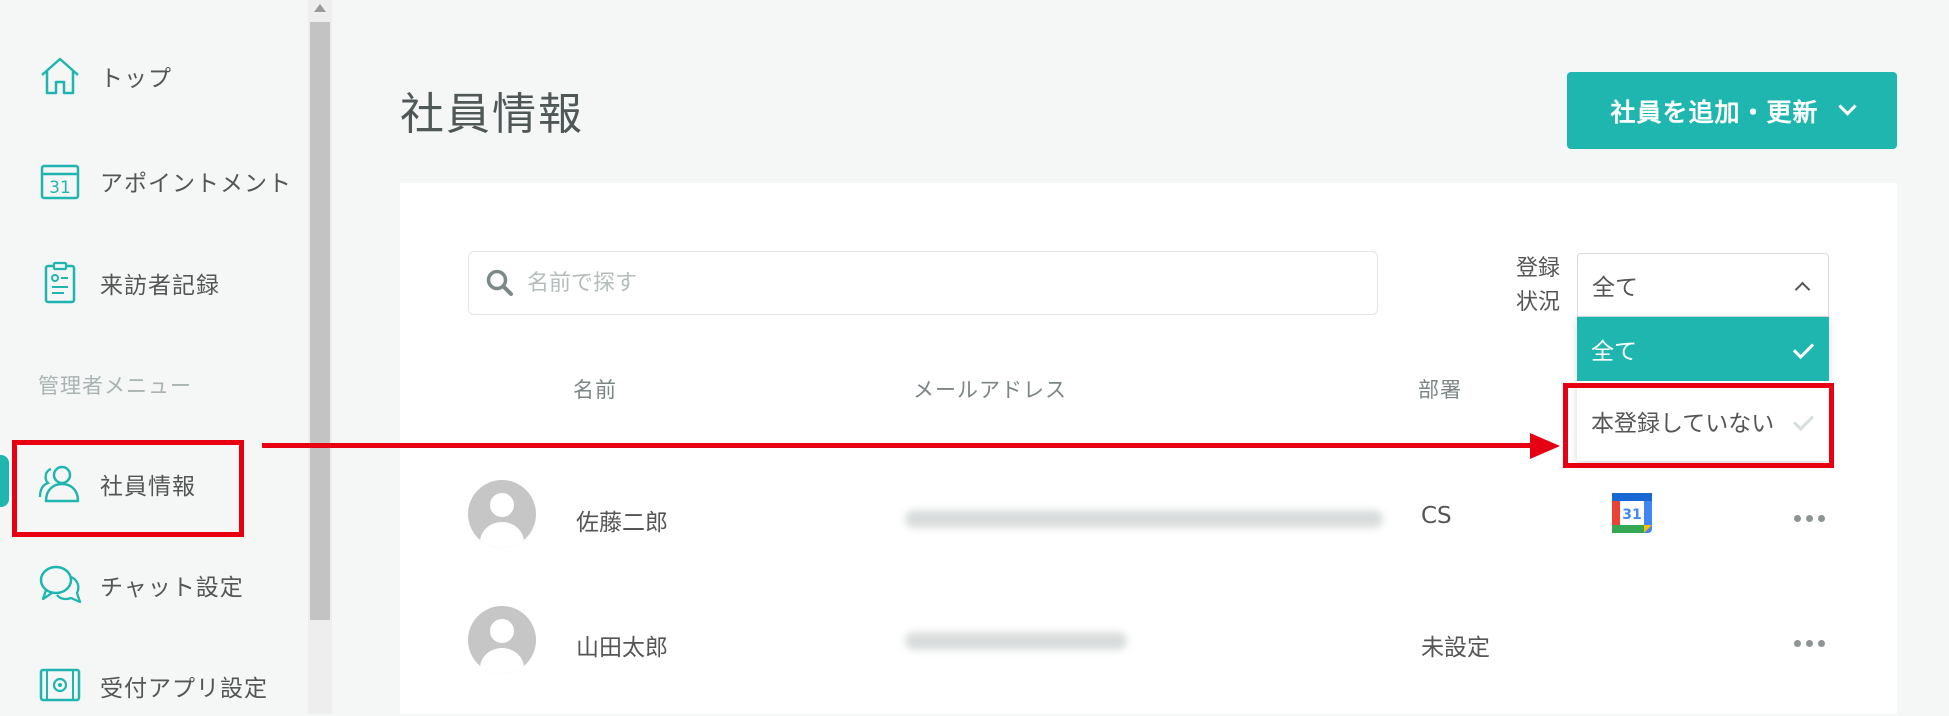 Image resolution: width=1949 pixels, height=716 pixels. I want to click on chevron-down-icon, so click(1847, 106).